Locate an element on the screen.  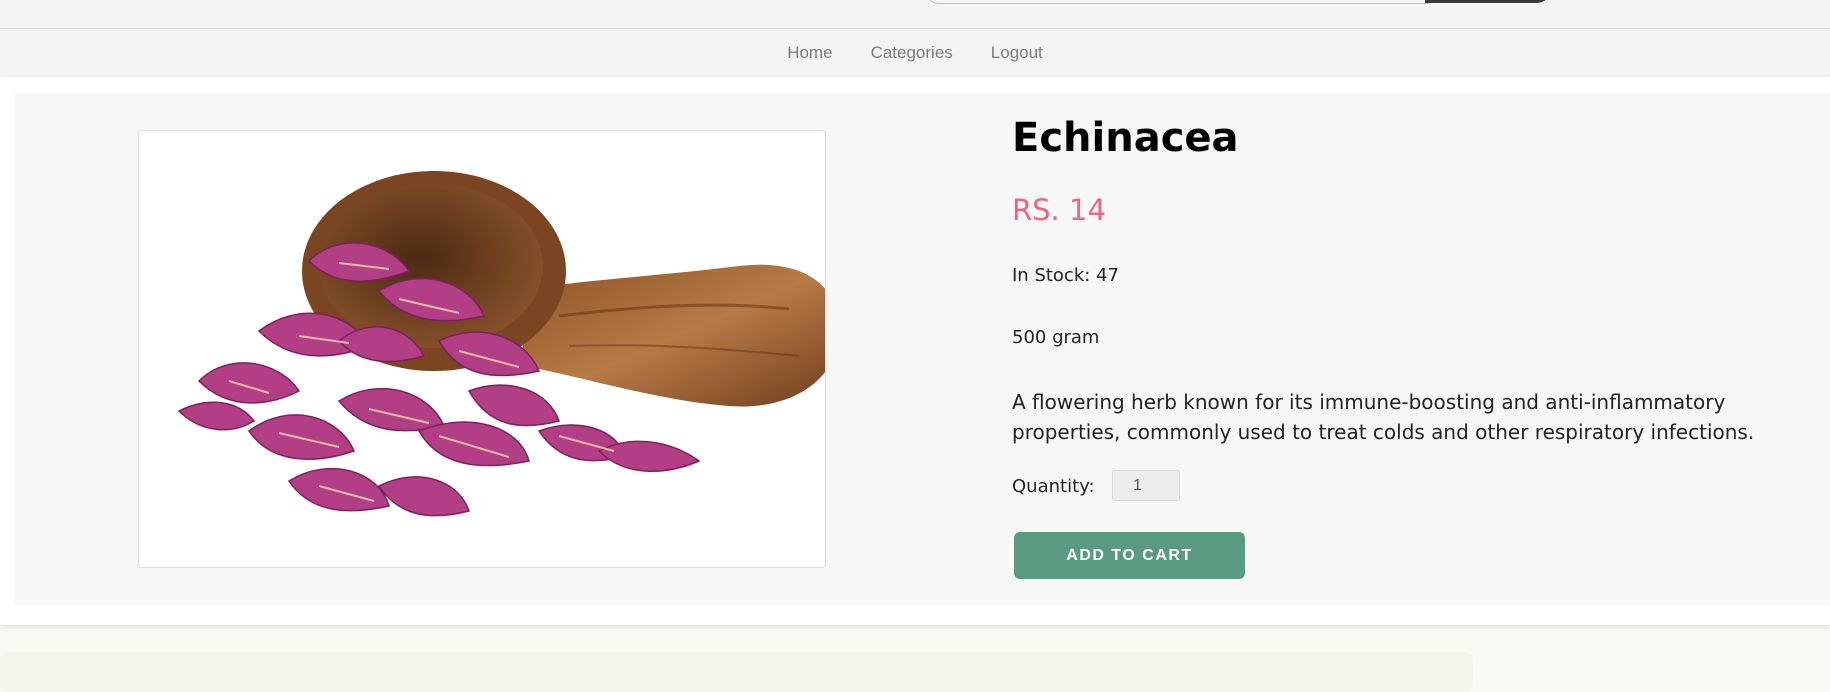
quantity-label: Quantity: is located at coordinates (1053, 486).